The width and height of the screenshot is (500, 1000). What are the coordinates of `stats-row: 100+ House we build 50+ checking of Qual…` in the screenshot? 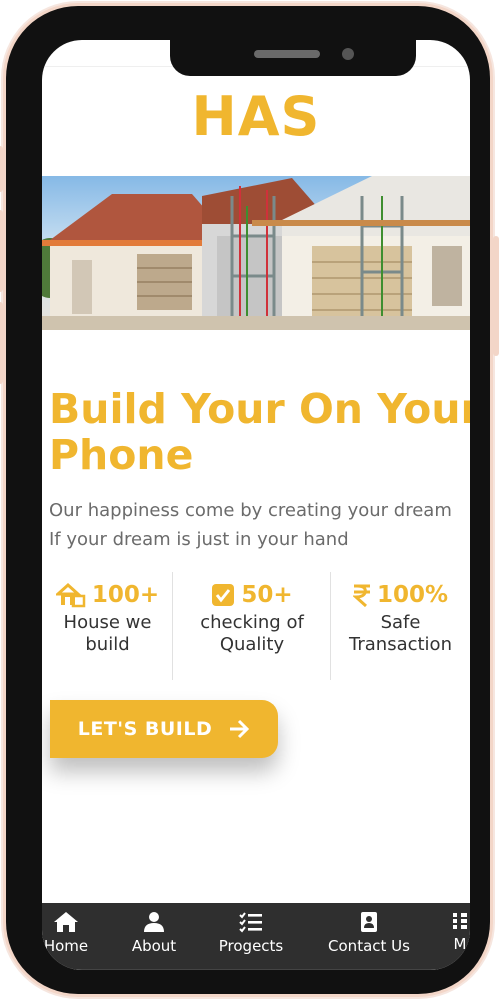 It's located at (256, 626).